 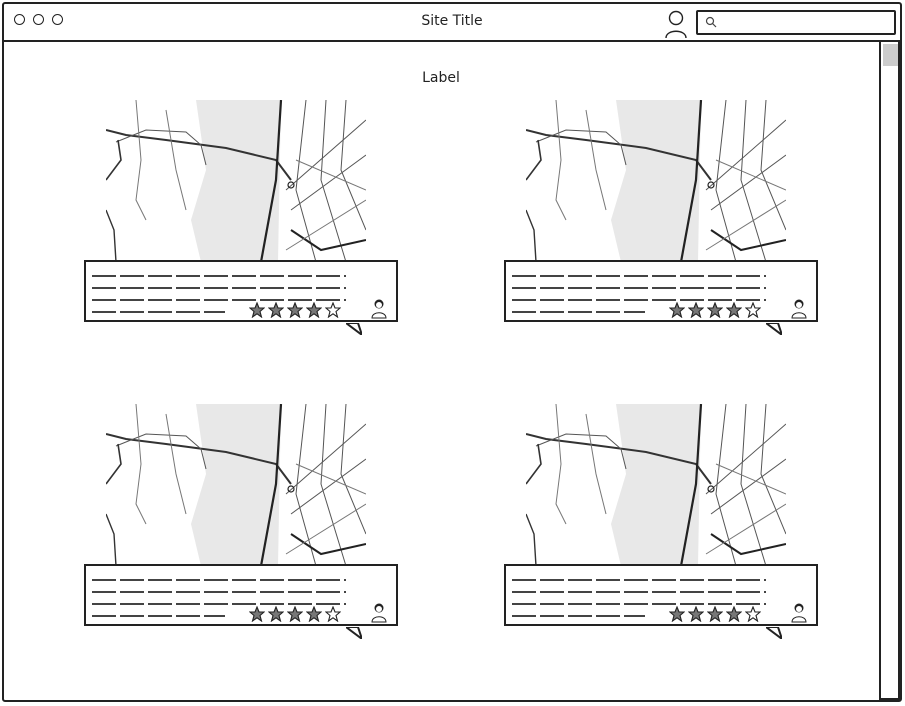 What do you see at coordinates (807, 23) in the screenshot?
I see `search-input` at bounding box center [807, 23].